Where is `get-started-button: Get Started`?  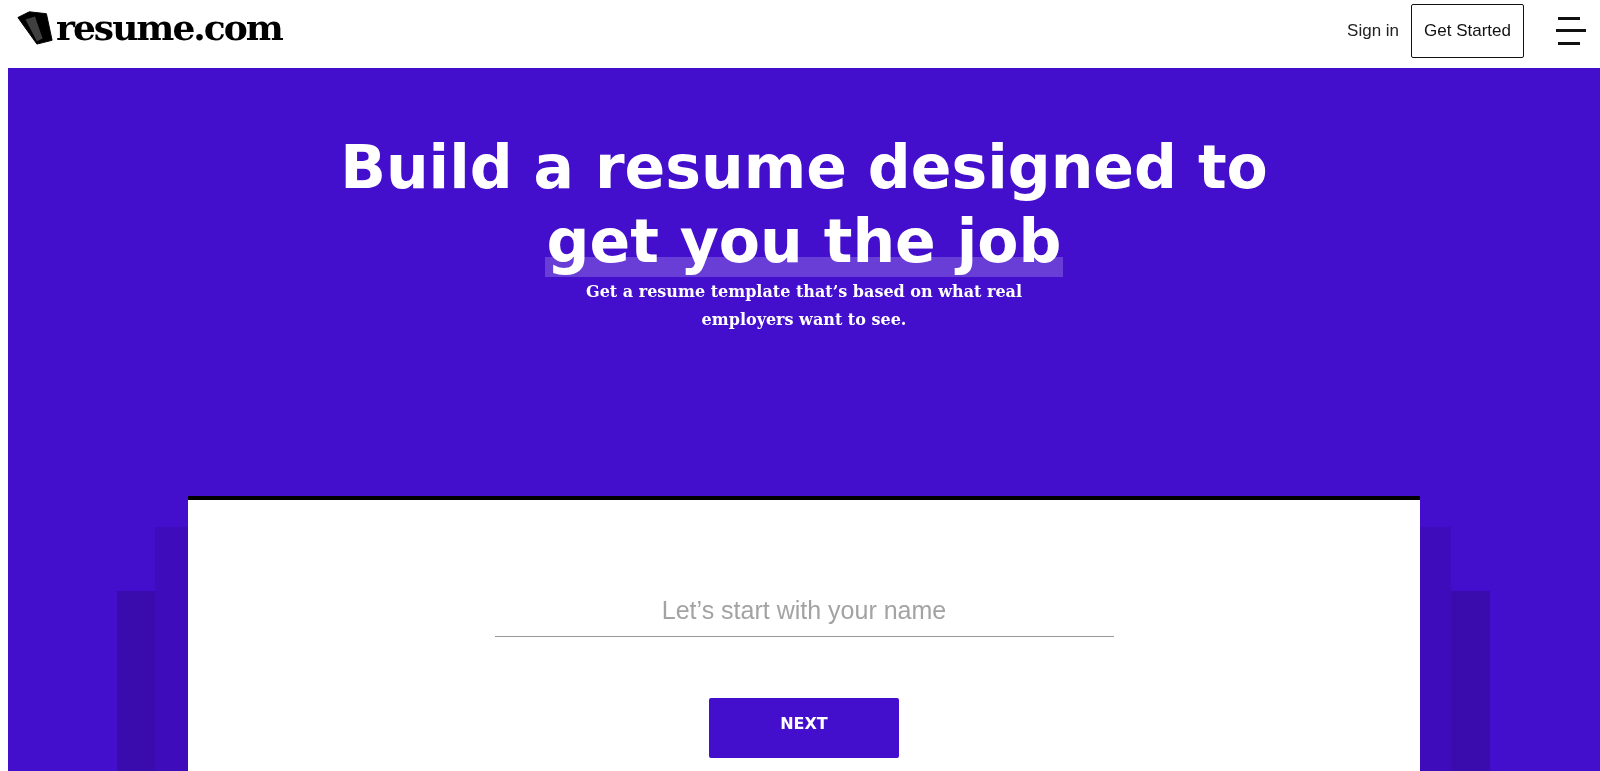 get-started-button: Get Started is located at coordinates (1467, 31).